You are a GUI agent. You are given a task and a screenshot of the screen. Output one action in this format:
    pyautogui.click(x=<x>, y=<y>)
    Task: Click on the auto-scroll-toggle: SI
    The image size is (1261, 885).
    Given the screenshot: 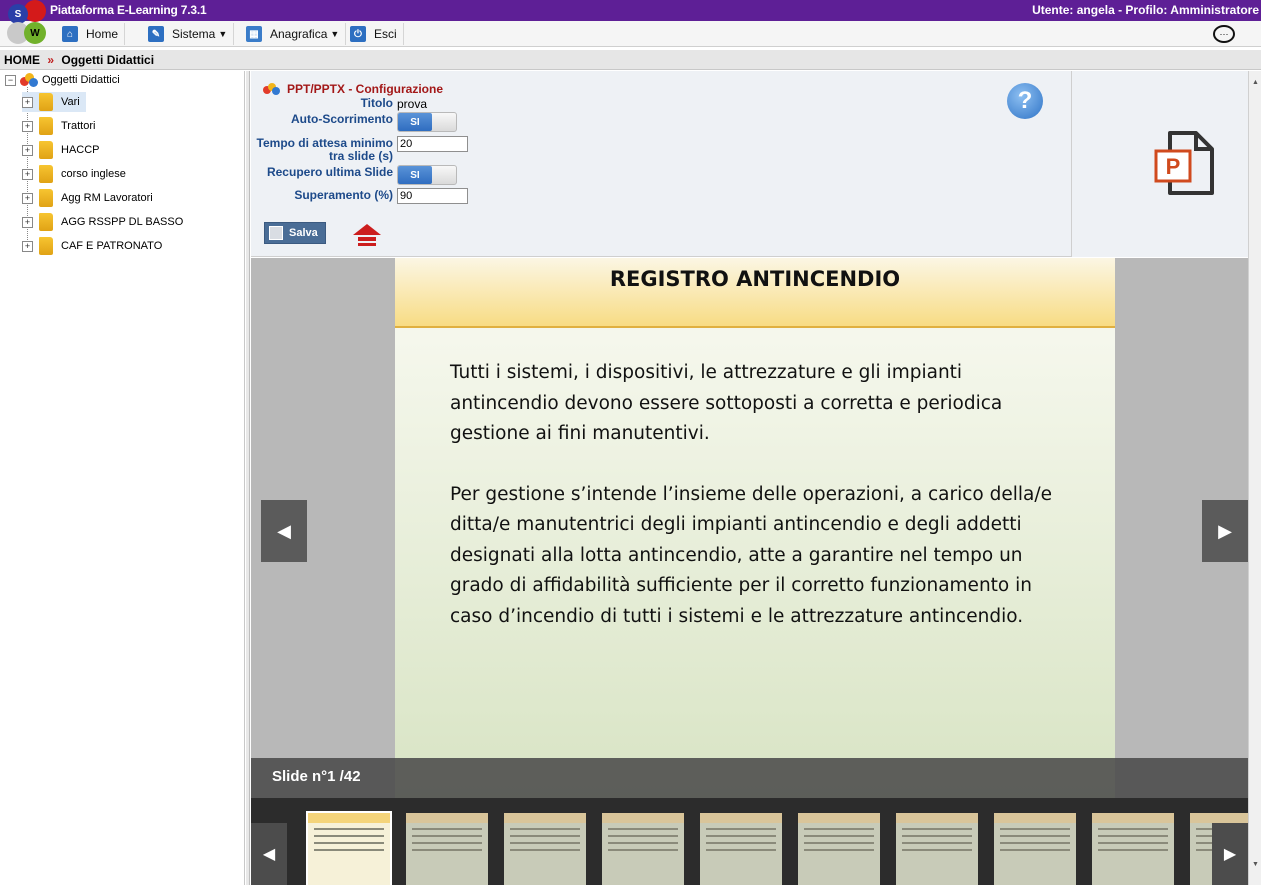 What is the action you would take?
    pyautogui.click(x=427, y=122)
    